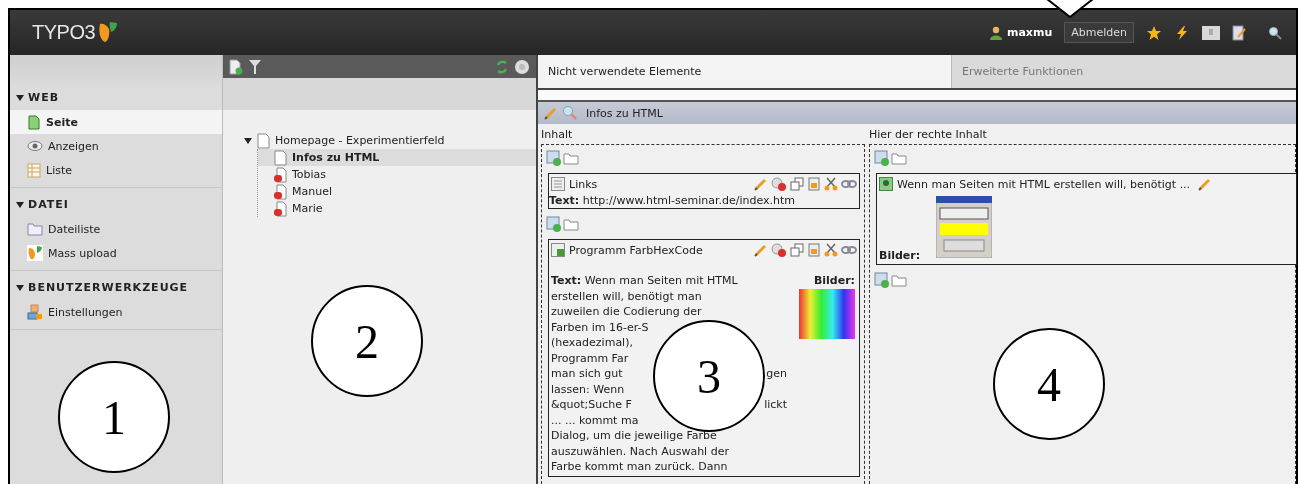 The height and width of the screenshot is (484, 1300). Describe the element at coordinates (35, 146) in the screenshot. I see `eye-icon` at that location.